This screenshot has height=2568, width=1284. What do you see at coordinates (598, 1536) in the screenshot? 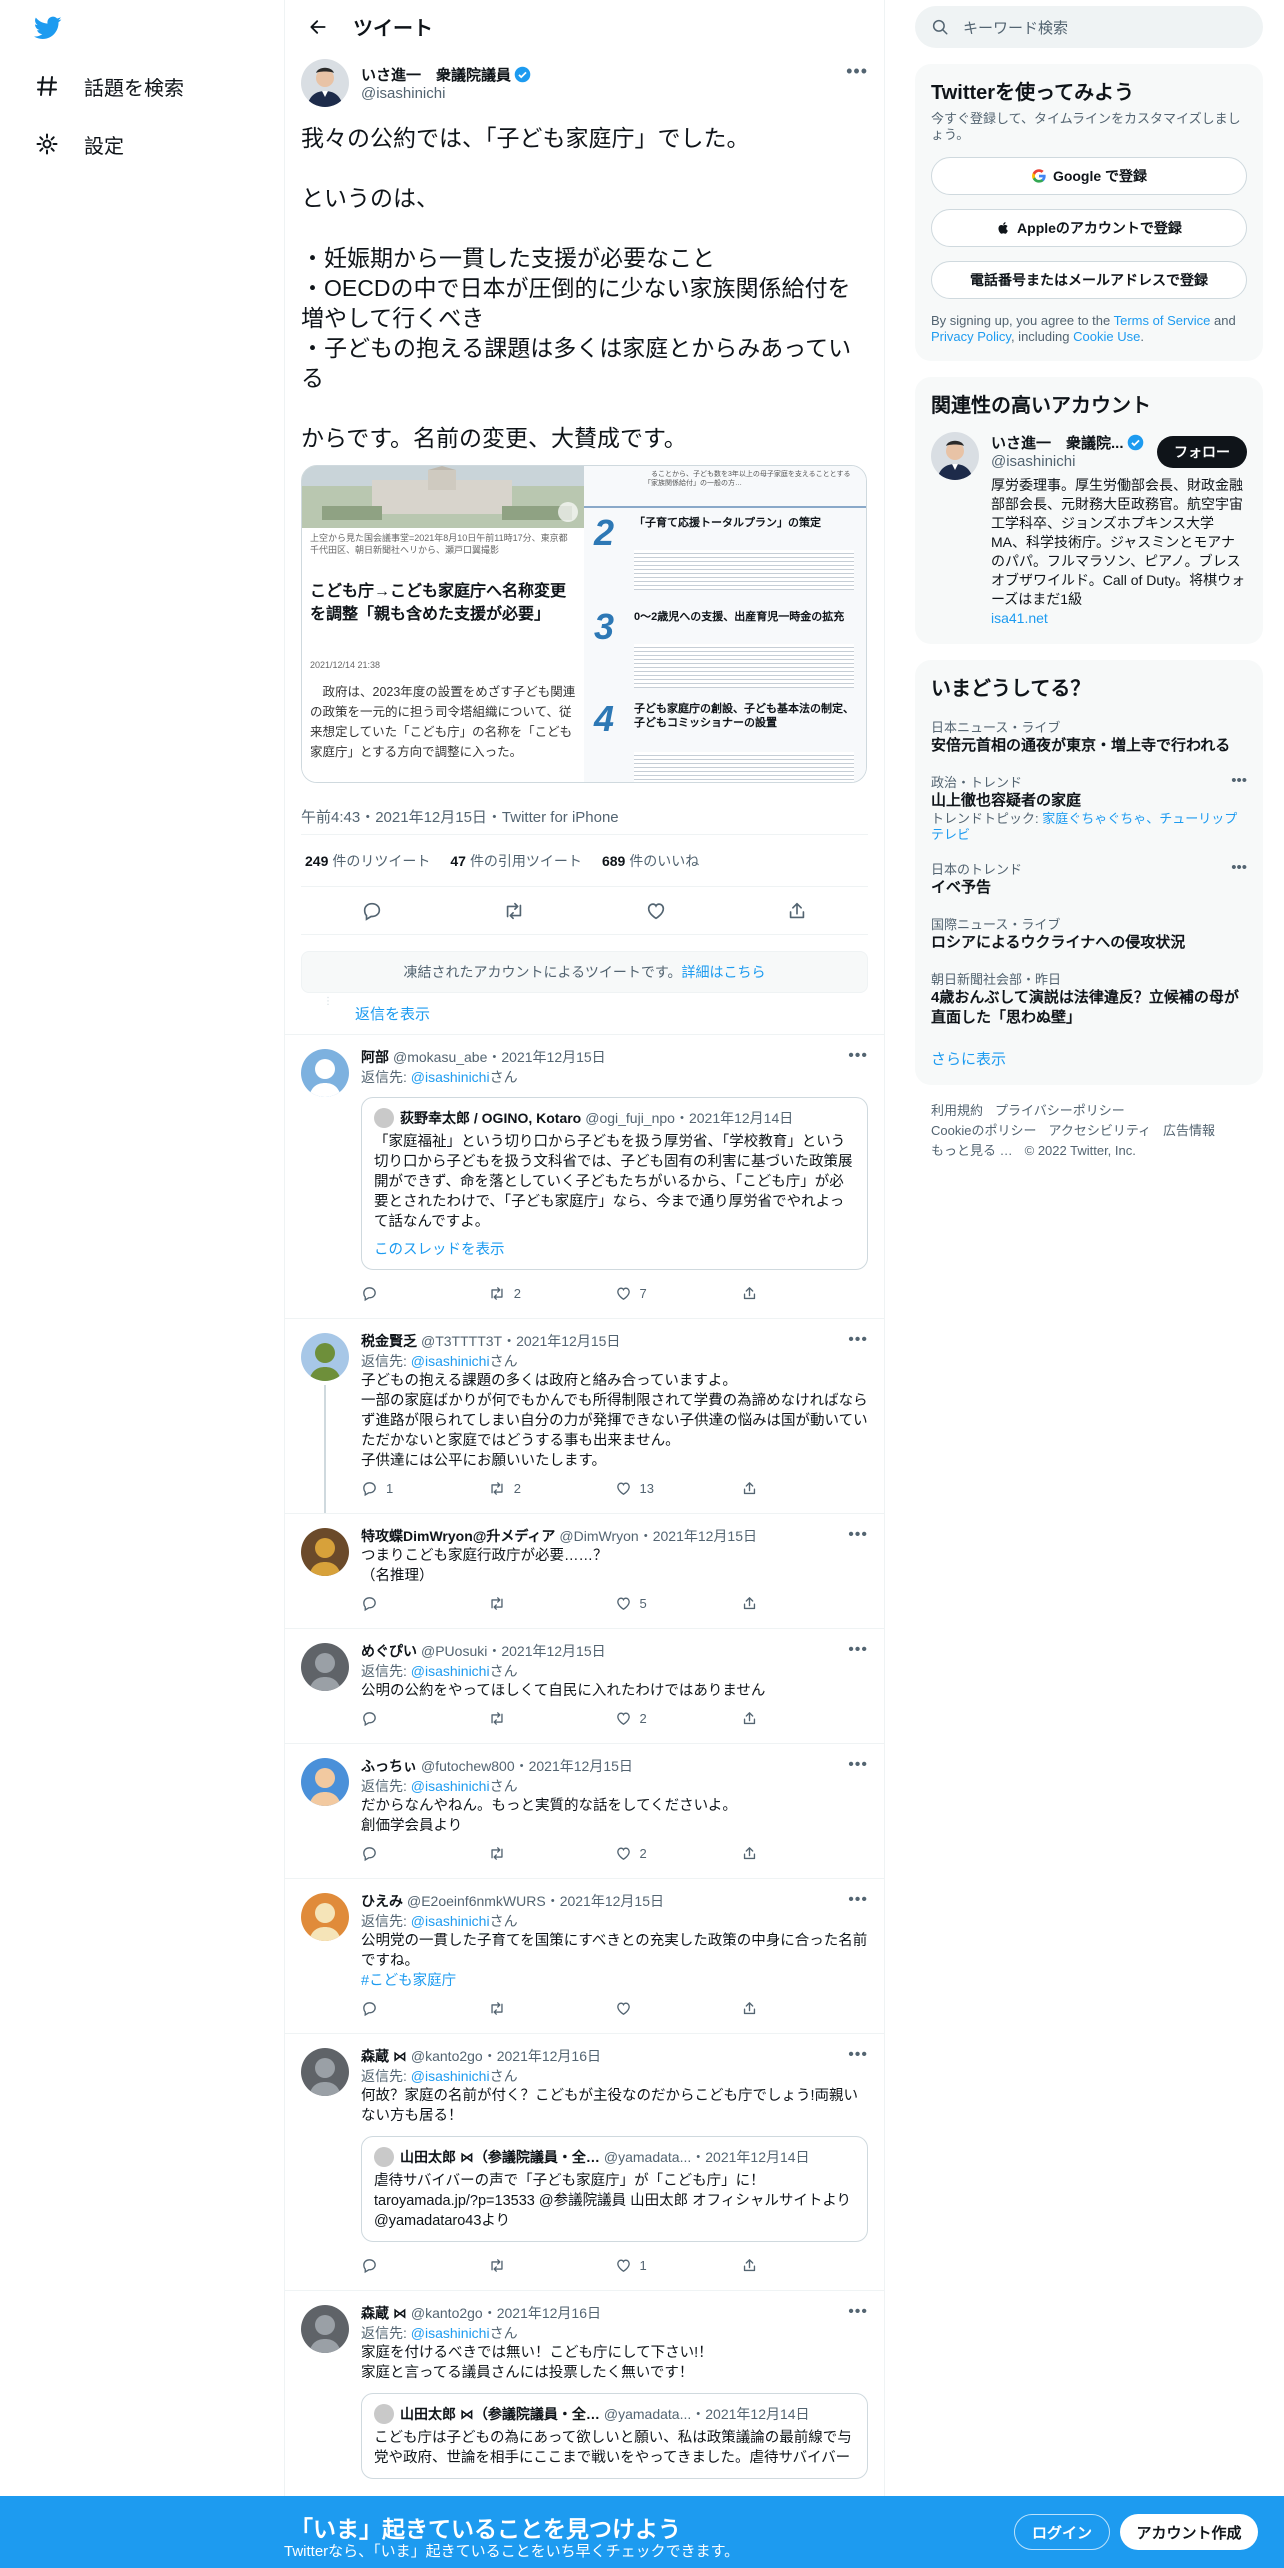
I see `reply-author-handle: @DimWryon` at bounding box center [598, 1536].